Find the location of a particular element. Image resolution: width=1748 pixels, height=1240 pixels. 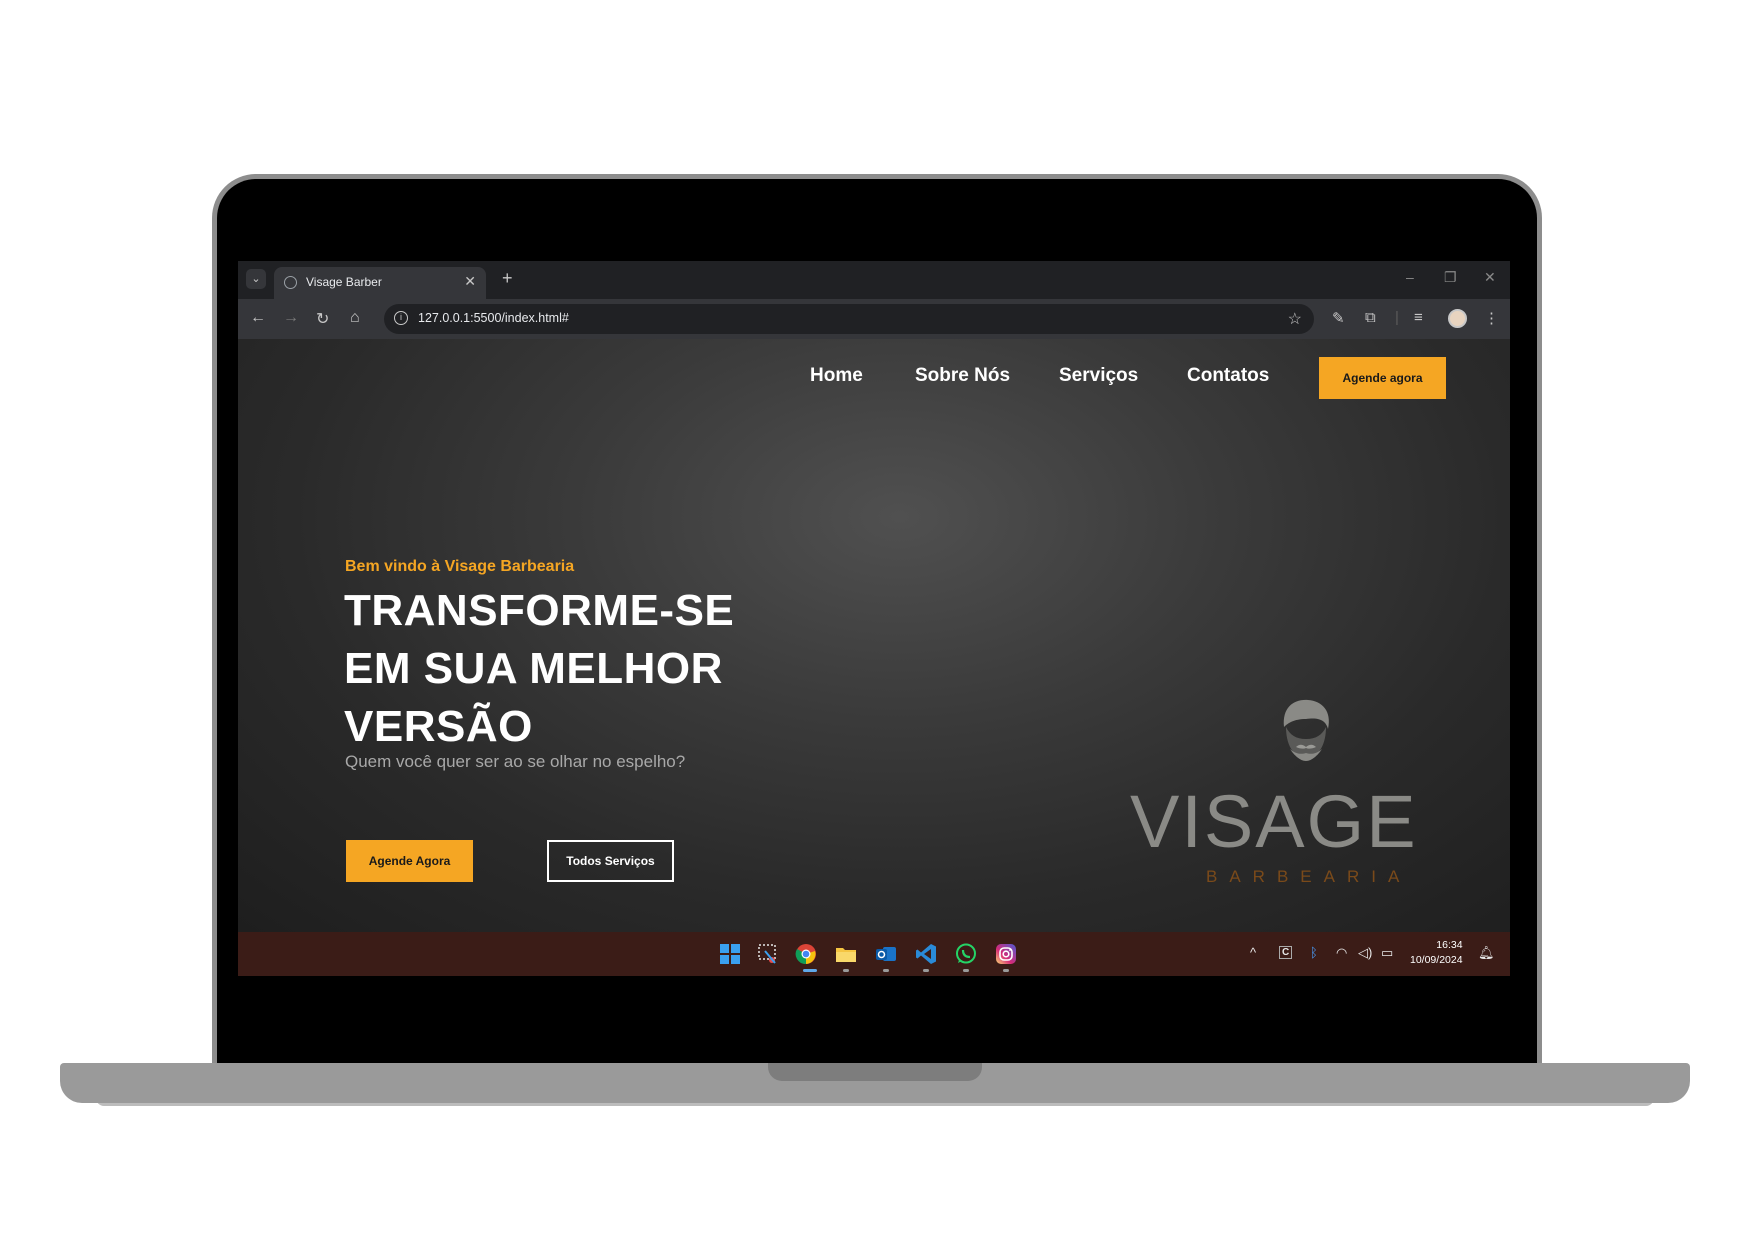

new-tab-icon: + is located at coordinates (507, 278).